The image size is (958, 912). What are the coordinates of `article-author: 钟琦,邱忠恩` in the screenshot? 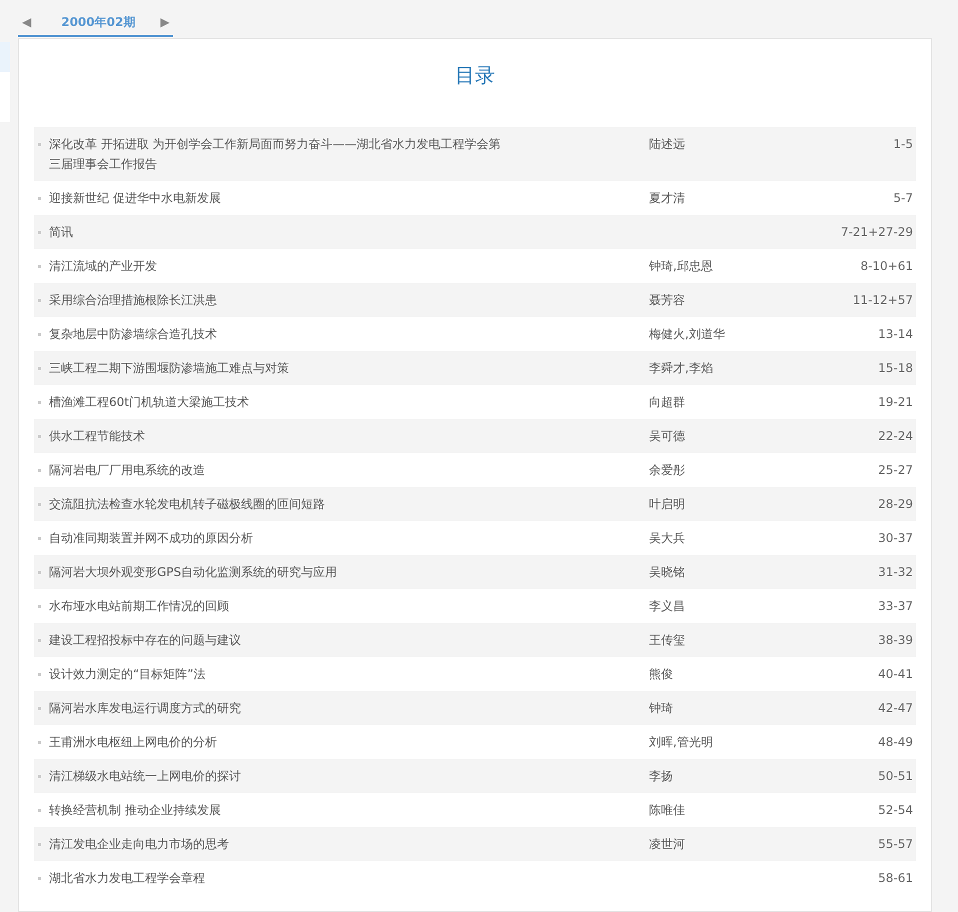 It's located at (681, 266).